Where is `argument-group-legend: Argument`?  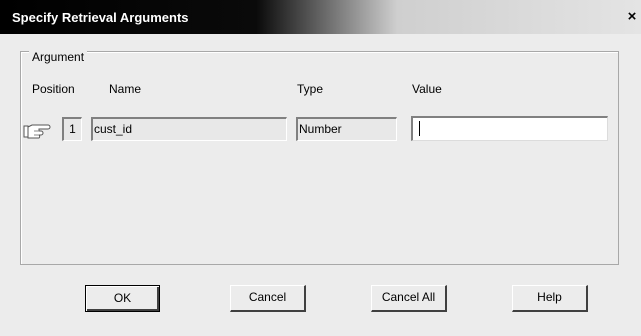 argument-group-legend: Argument is located at coordinates (58, 57).